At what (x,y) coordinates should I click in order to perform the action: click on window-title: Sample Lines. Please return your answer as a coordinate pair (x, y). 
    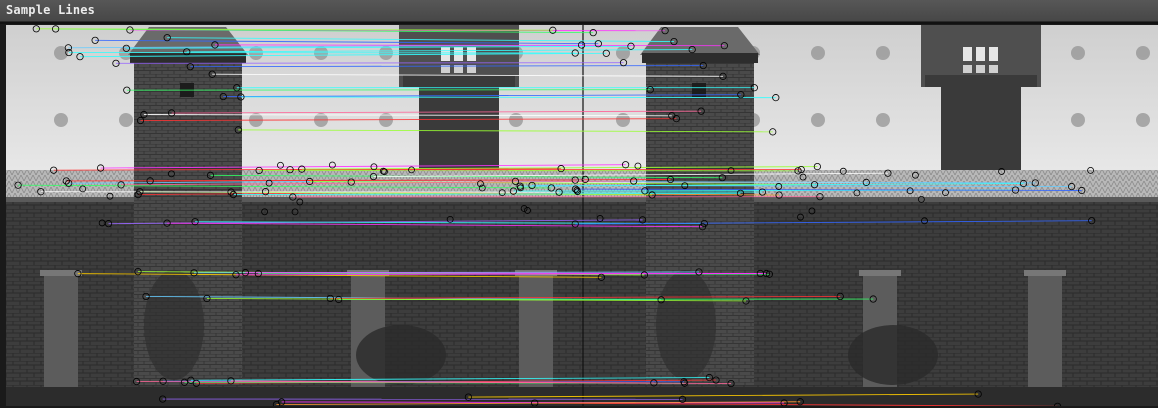
    Looking at the image, I should click on (50, 10).